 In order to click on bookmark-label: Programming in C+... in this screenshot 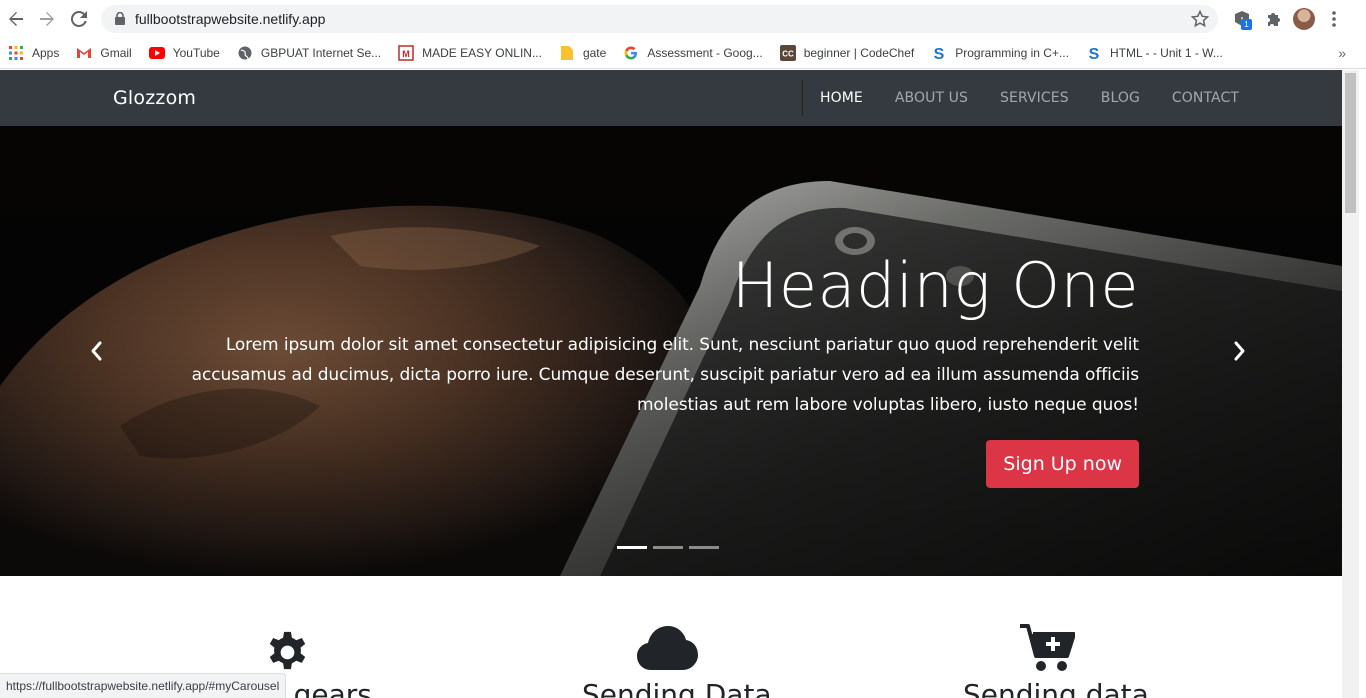, I will do `click(1012, 53)`.